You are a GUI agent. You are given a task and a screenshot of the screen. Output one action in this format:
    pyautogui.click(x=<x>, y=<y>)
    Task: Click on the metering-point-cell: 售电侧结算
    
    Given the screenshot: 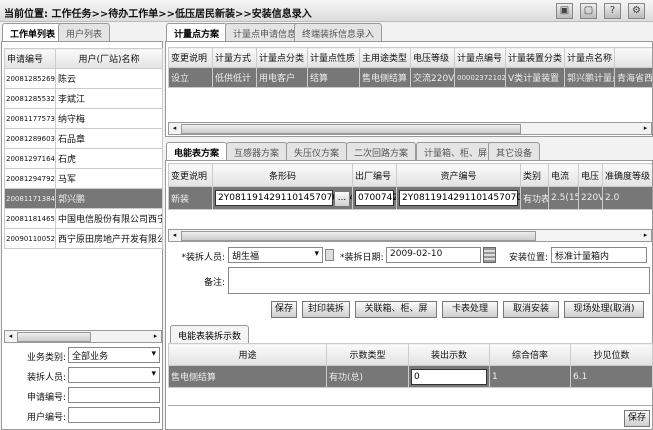 What is the action you would take?
    pyautogui.click(x=385, y=77)
    